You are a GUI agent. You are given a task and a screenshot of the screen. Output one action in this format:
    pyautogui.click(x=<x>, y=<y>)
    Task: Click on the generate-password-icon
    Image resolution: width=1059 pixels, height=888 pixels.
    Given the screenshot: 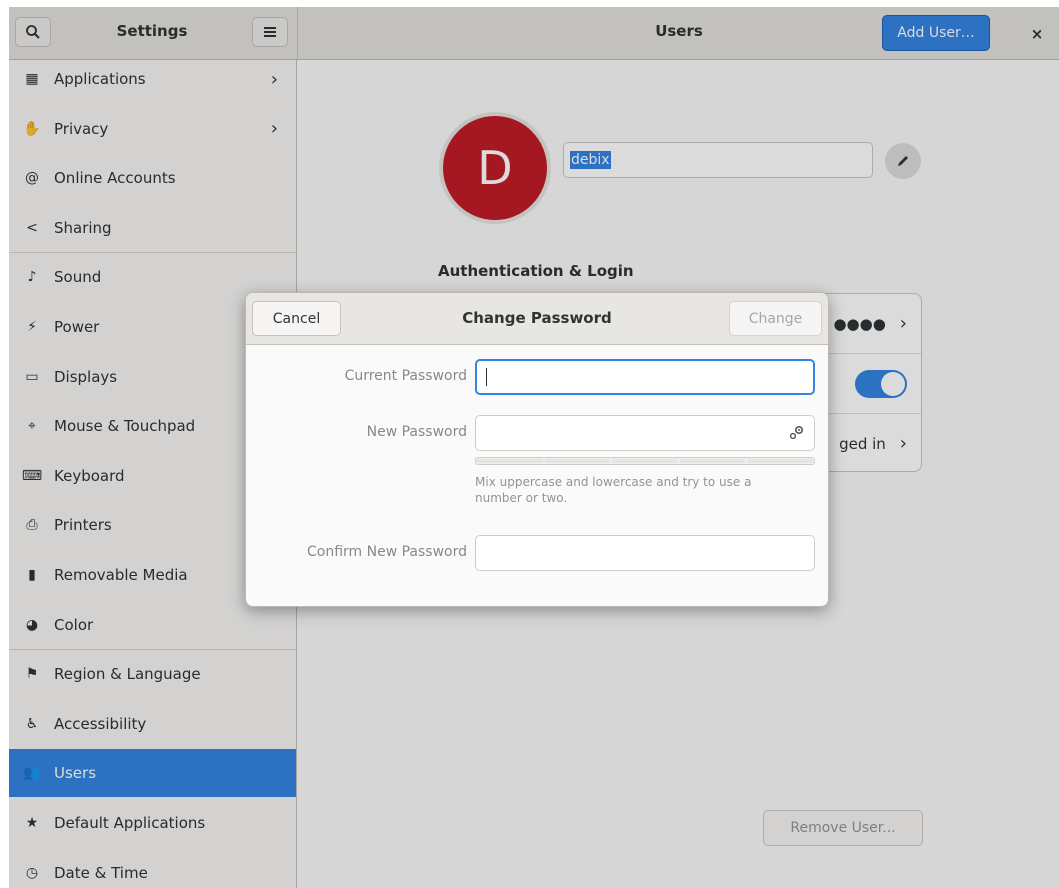 What is the action you would take?
    pyautogui.click(x=797, y=433)
    